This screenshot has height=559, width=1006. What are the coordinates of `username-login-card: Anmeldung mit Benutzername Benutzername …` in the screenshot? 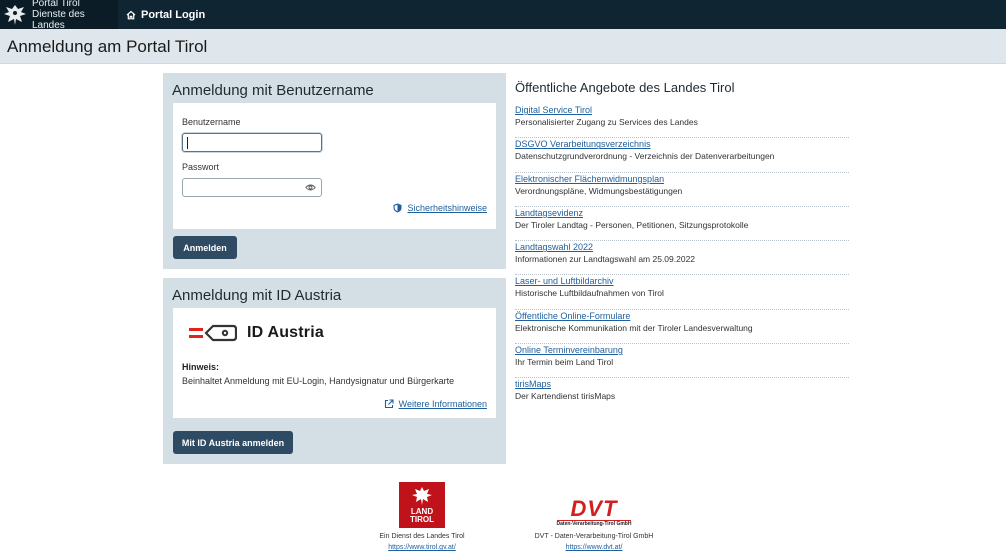 It's located at (334, 171).